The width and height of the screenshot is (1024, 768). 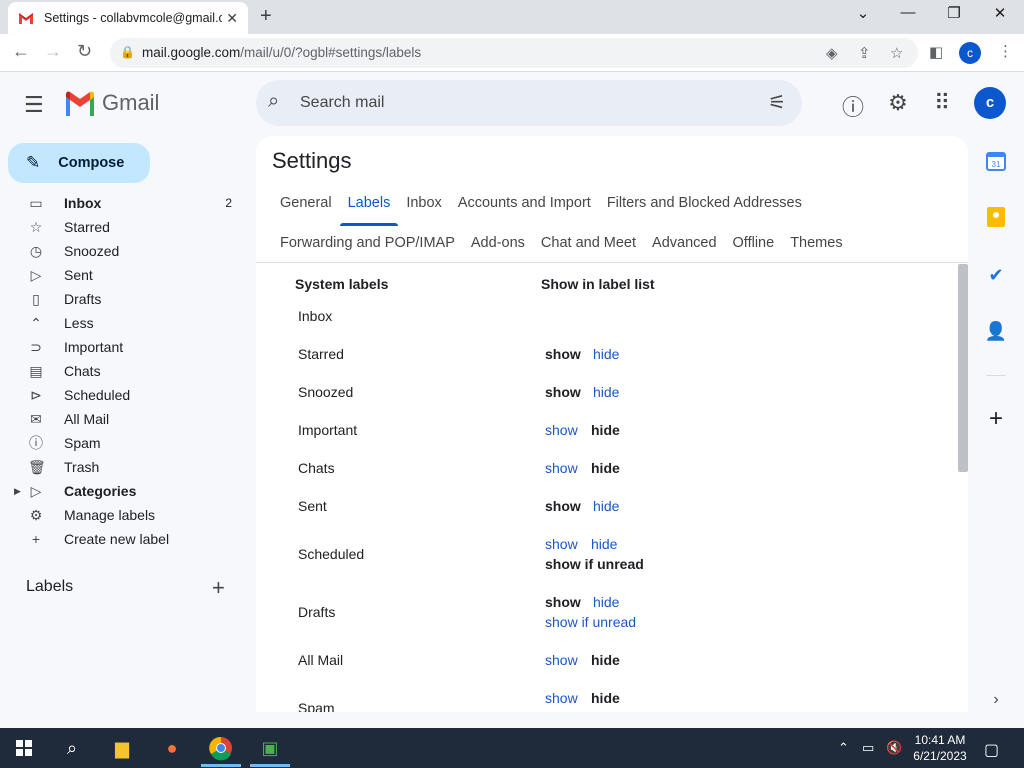 What do you see at coordinates (594, 564) in the screenshot?
I see `scheduled-unread-option: show if unread` at bounding box center [594, 564].